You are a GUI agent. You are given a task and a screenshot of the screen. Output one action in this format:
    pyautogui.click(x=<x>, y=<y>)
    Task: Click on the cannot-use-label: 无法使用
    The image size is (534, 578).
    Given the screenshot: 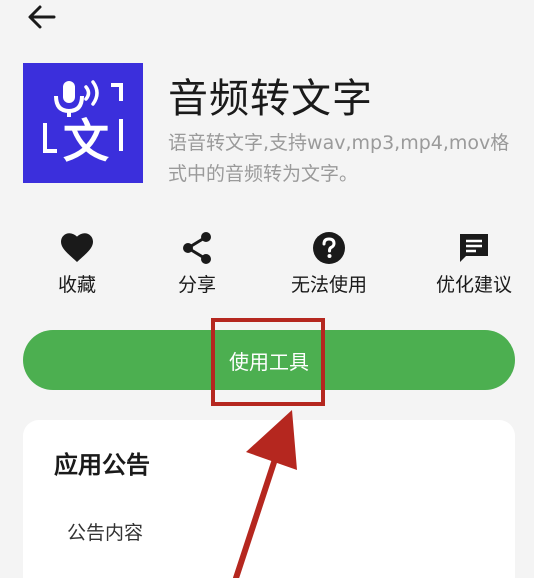 What is the action you would take?
    pyautogui.click(x=328, y=285)
    